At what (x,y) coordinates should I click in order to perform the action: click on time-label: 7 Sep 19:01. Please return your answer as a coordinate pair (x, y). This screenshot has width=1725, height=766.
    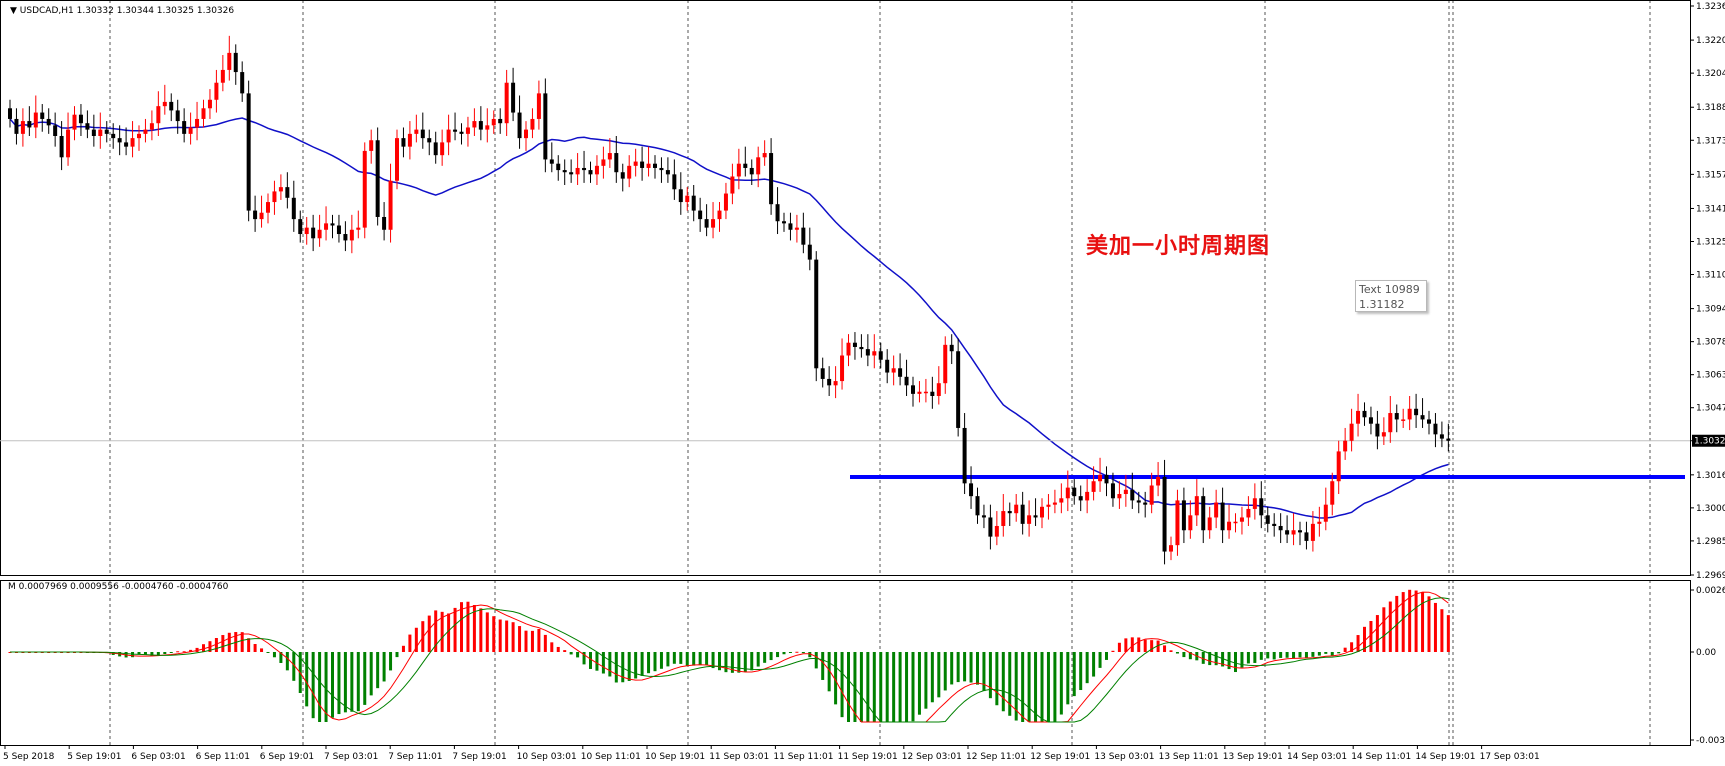
    Looking at the image, I should click on (479, 757).